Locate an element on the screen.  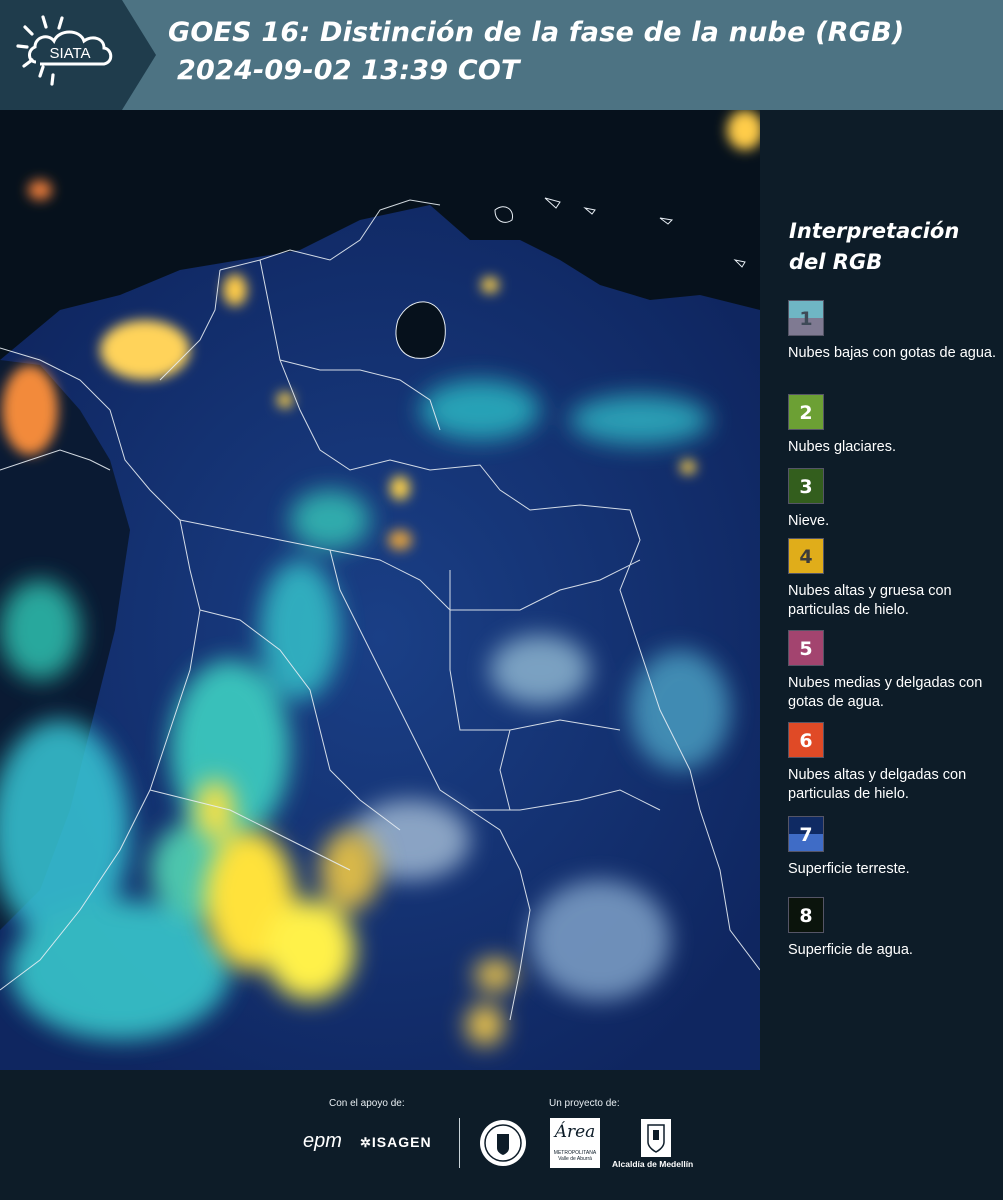
alcaldia-shield-icon is located at coordinates (656, 1138).